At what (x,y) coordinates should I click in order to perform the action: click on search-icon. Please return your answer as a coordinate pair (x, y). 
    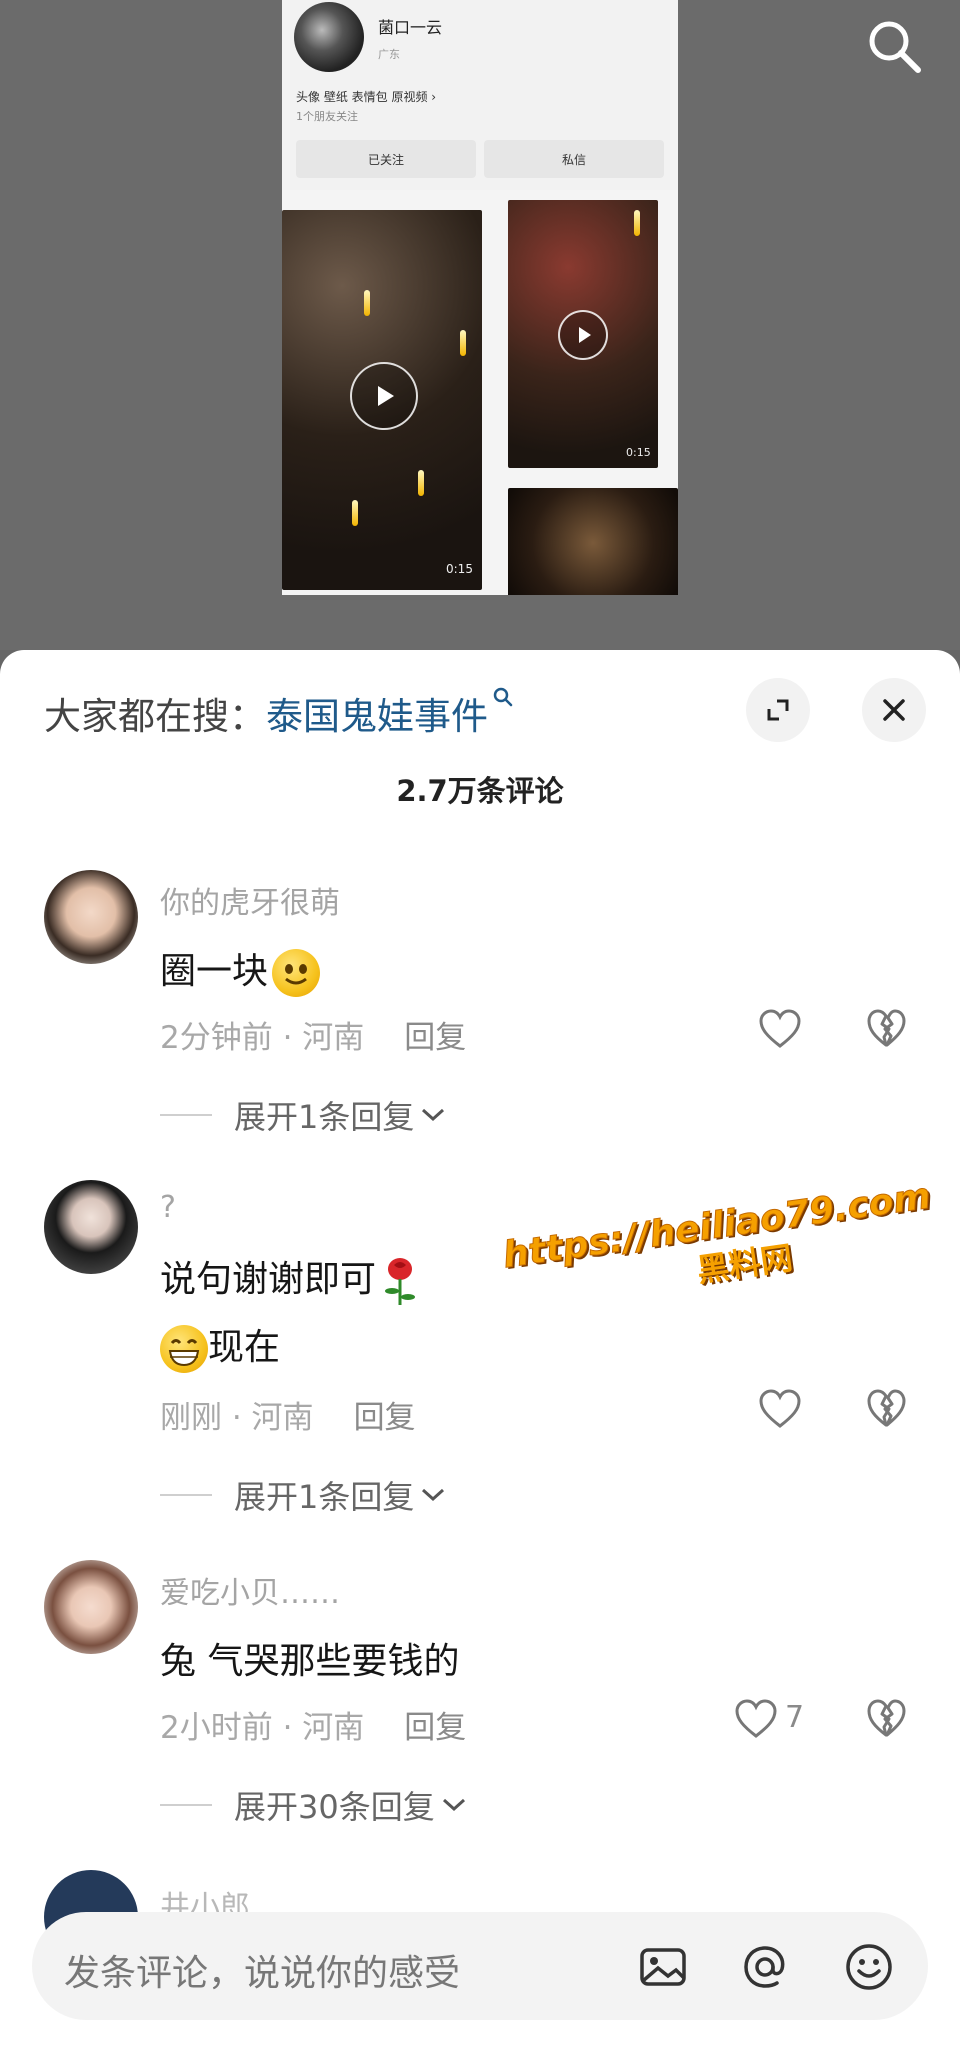
    Looking at the image, I should click on (894, 46).